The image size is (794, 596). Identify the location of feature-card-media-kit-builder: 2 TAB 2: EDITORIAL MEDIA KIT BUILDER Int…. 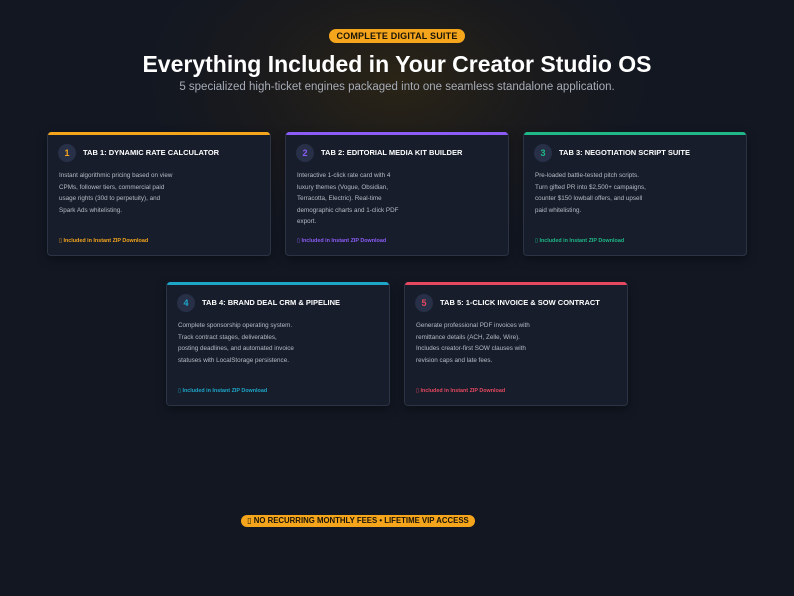
(397, 194).